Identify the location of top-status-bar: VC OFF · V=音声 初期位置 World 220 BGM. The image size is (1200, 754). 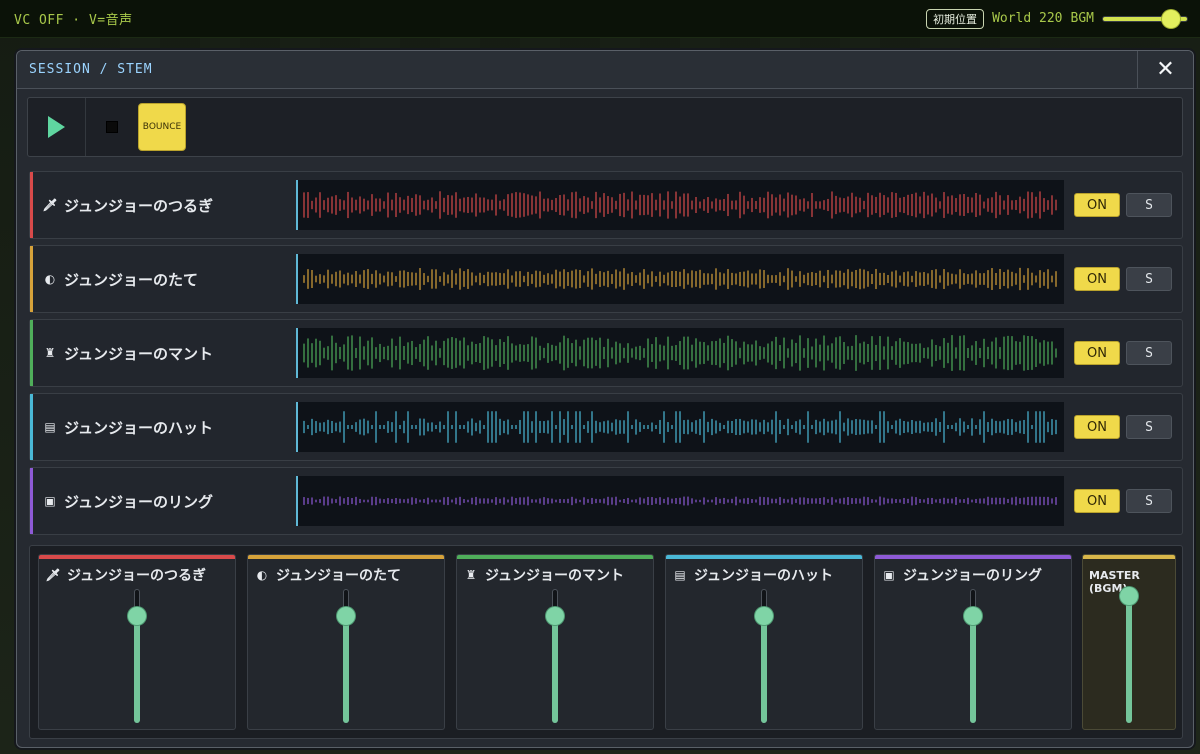
(600, 19).